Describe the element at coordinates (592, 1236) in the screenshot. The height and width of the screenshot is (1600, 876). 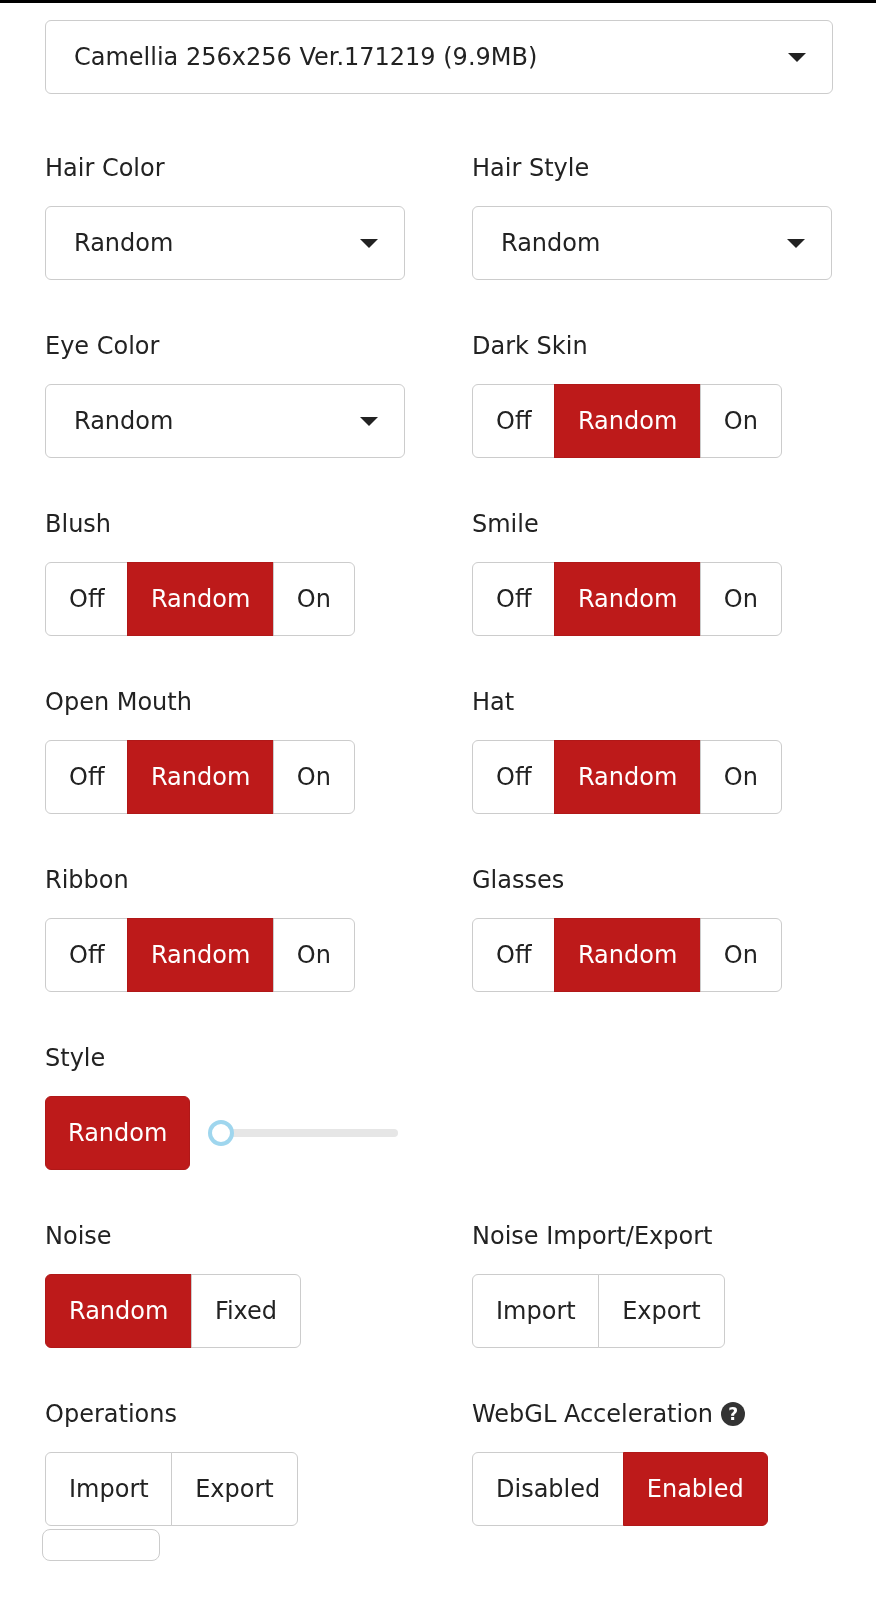
I see `field-label: Noise Import/Export` at that location.